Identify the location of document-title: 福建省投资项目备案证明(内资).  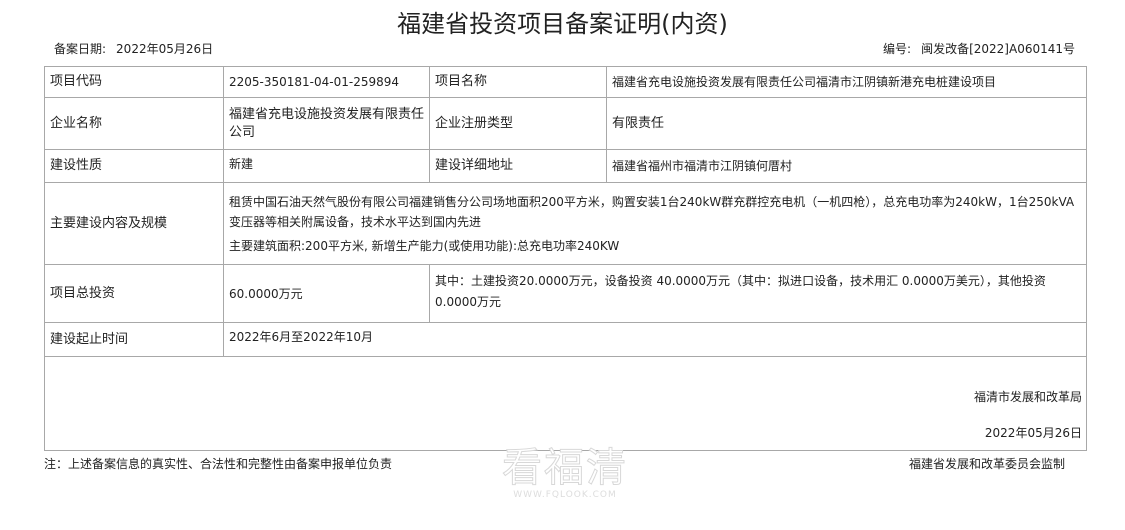
(562, 24).